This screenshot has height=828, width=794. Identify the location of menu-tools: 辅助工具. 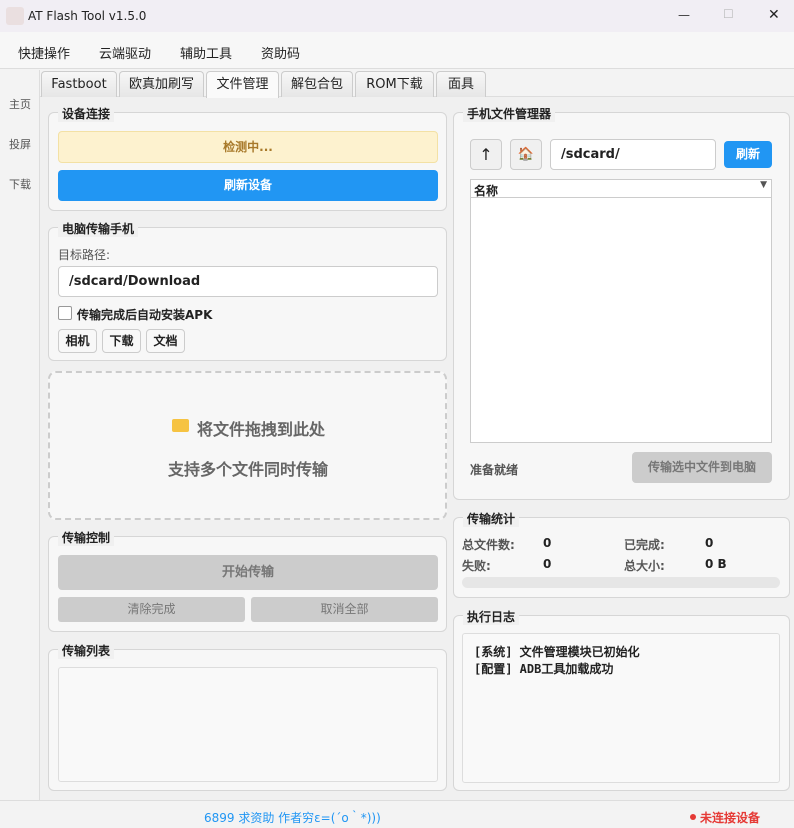
(206, 52).